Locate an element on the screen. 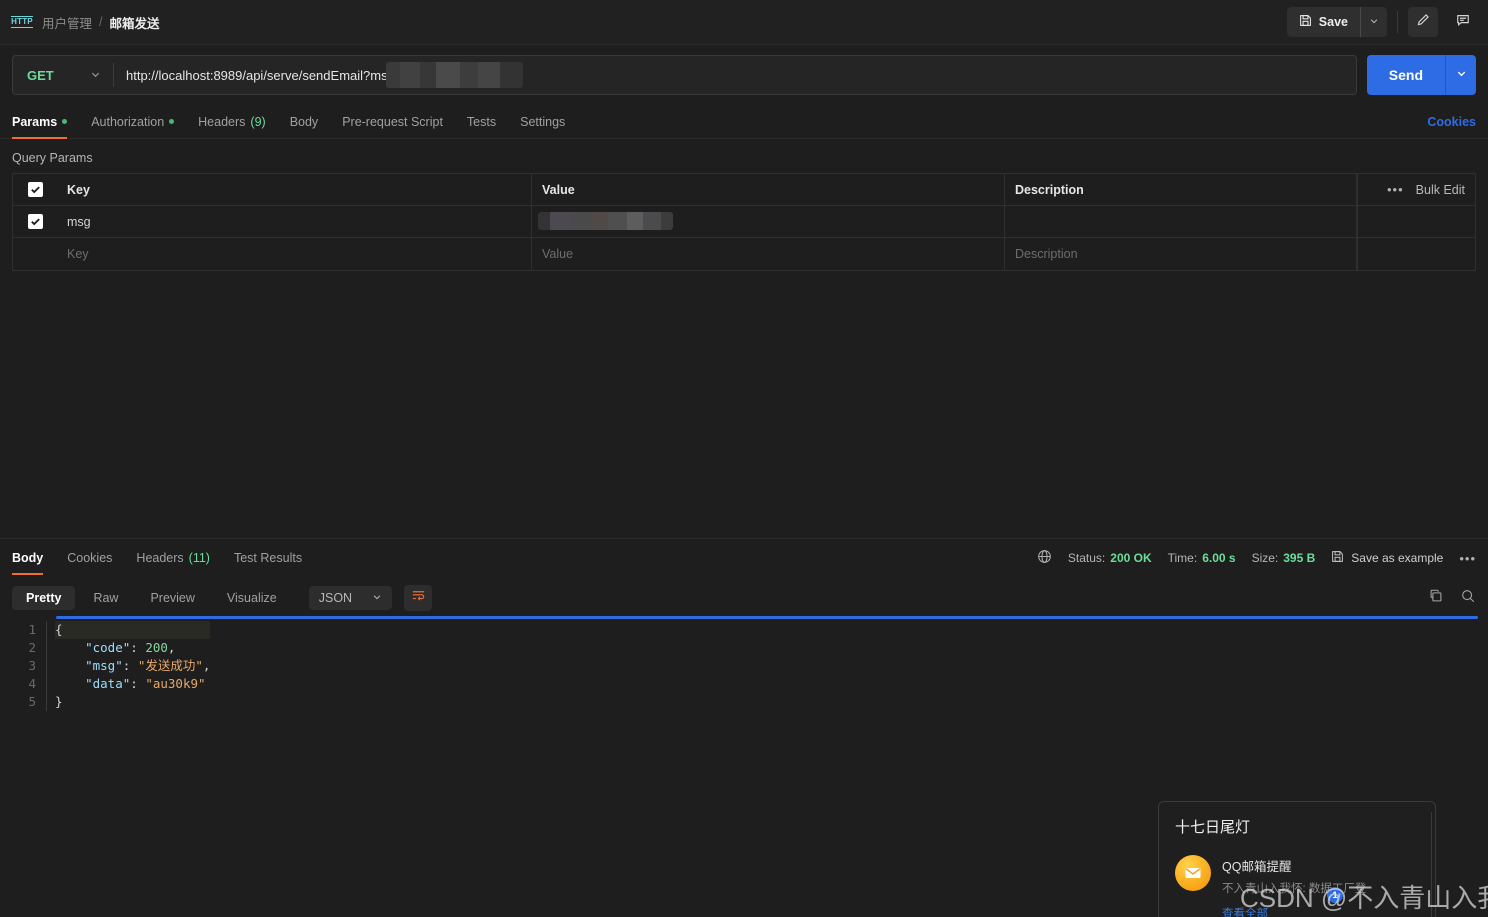  top-bar-actions: Save is located at coordinates (1382, 22).